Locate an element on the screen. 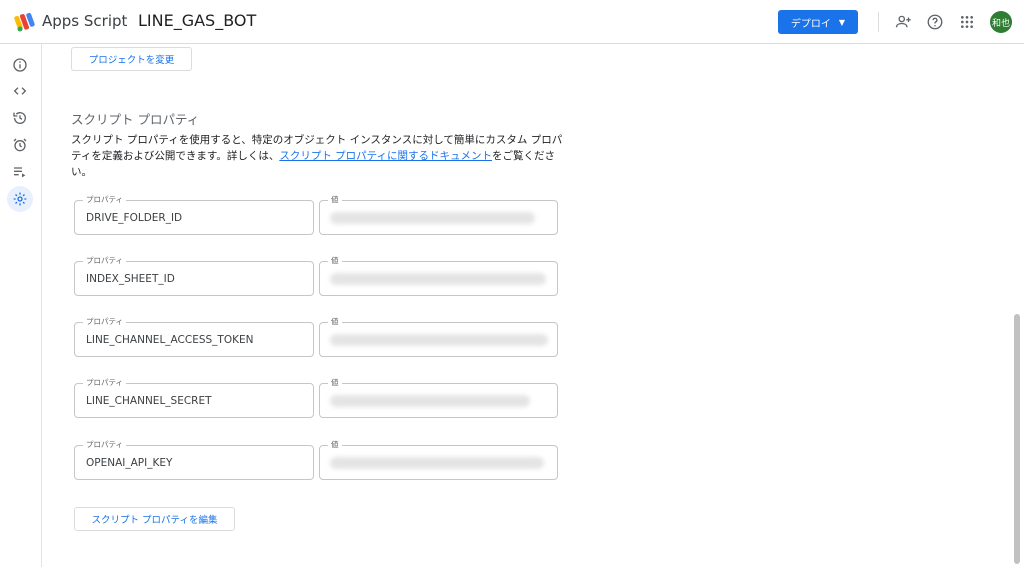 The image size is (1024, 567). property-key: LINE_CHANNEL_SECRET is located at coordinates (149, 401).